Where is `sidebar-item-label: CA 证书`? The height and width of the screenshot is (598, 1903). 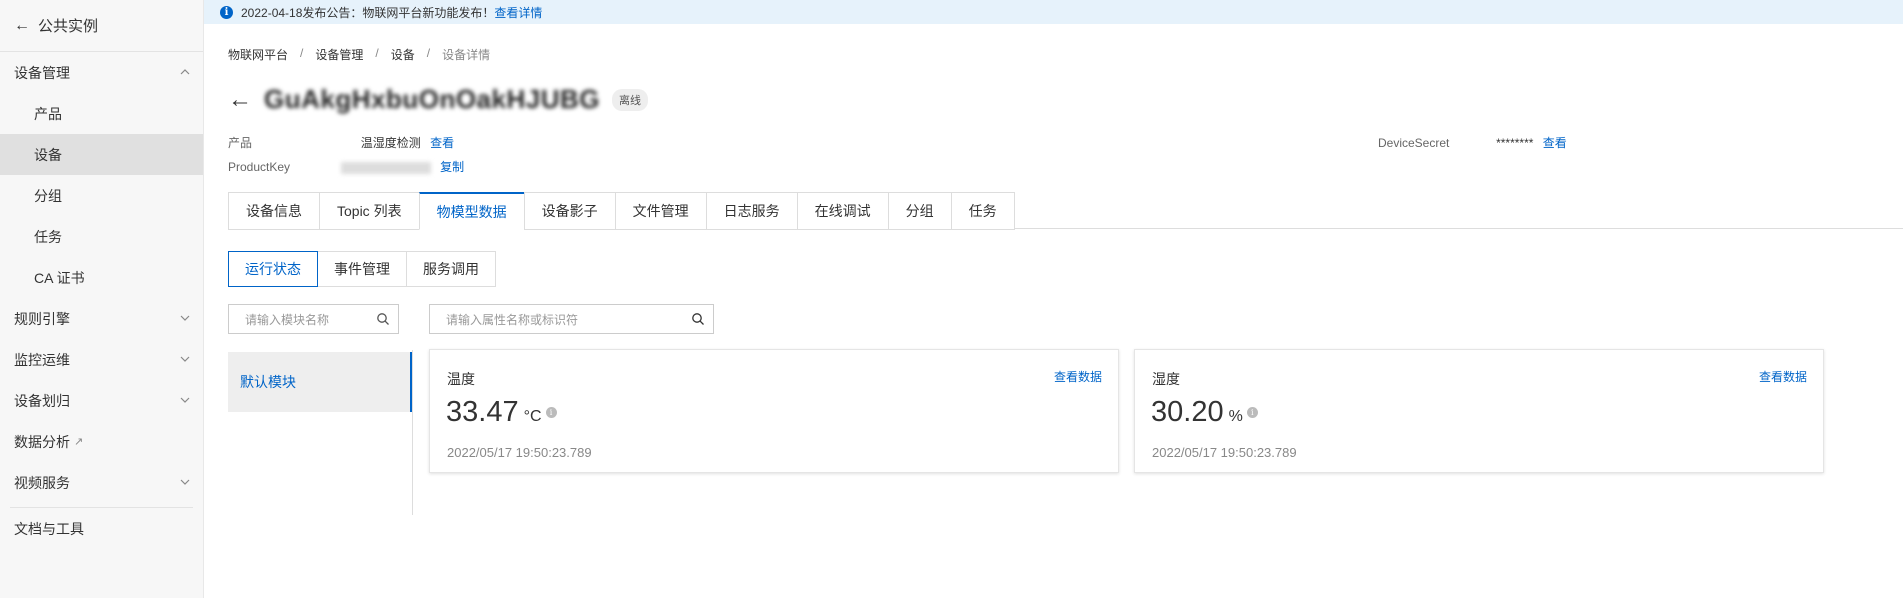 sidebar-item-label: CA 证书 is located at coordinates (59, 277).